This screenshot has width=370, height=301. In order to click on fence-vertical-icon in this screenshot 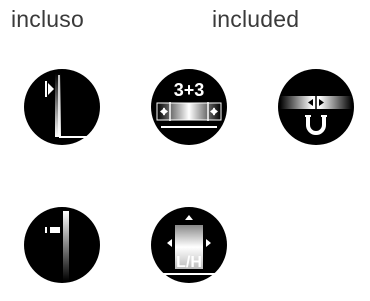, I will do `click(62, 107)`.